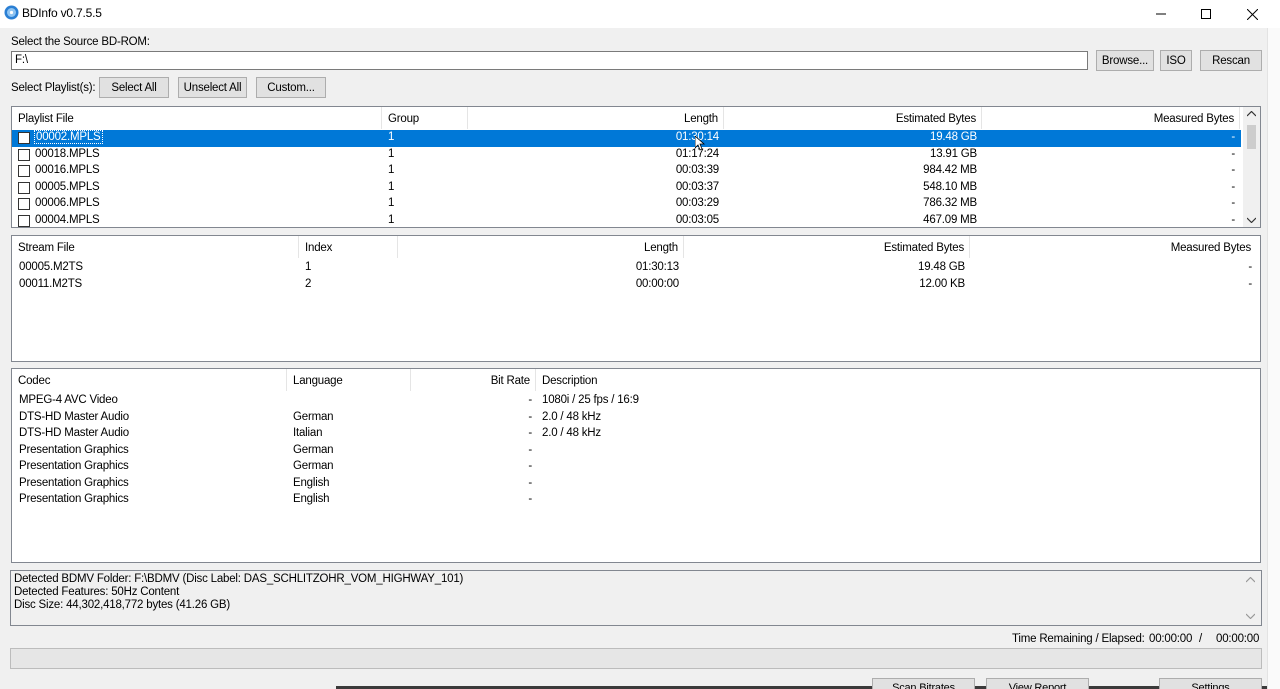  Describe the element at coordinates (425, 118) in the screenshot. I see `col-group: Group` at that location.